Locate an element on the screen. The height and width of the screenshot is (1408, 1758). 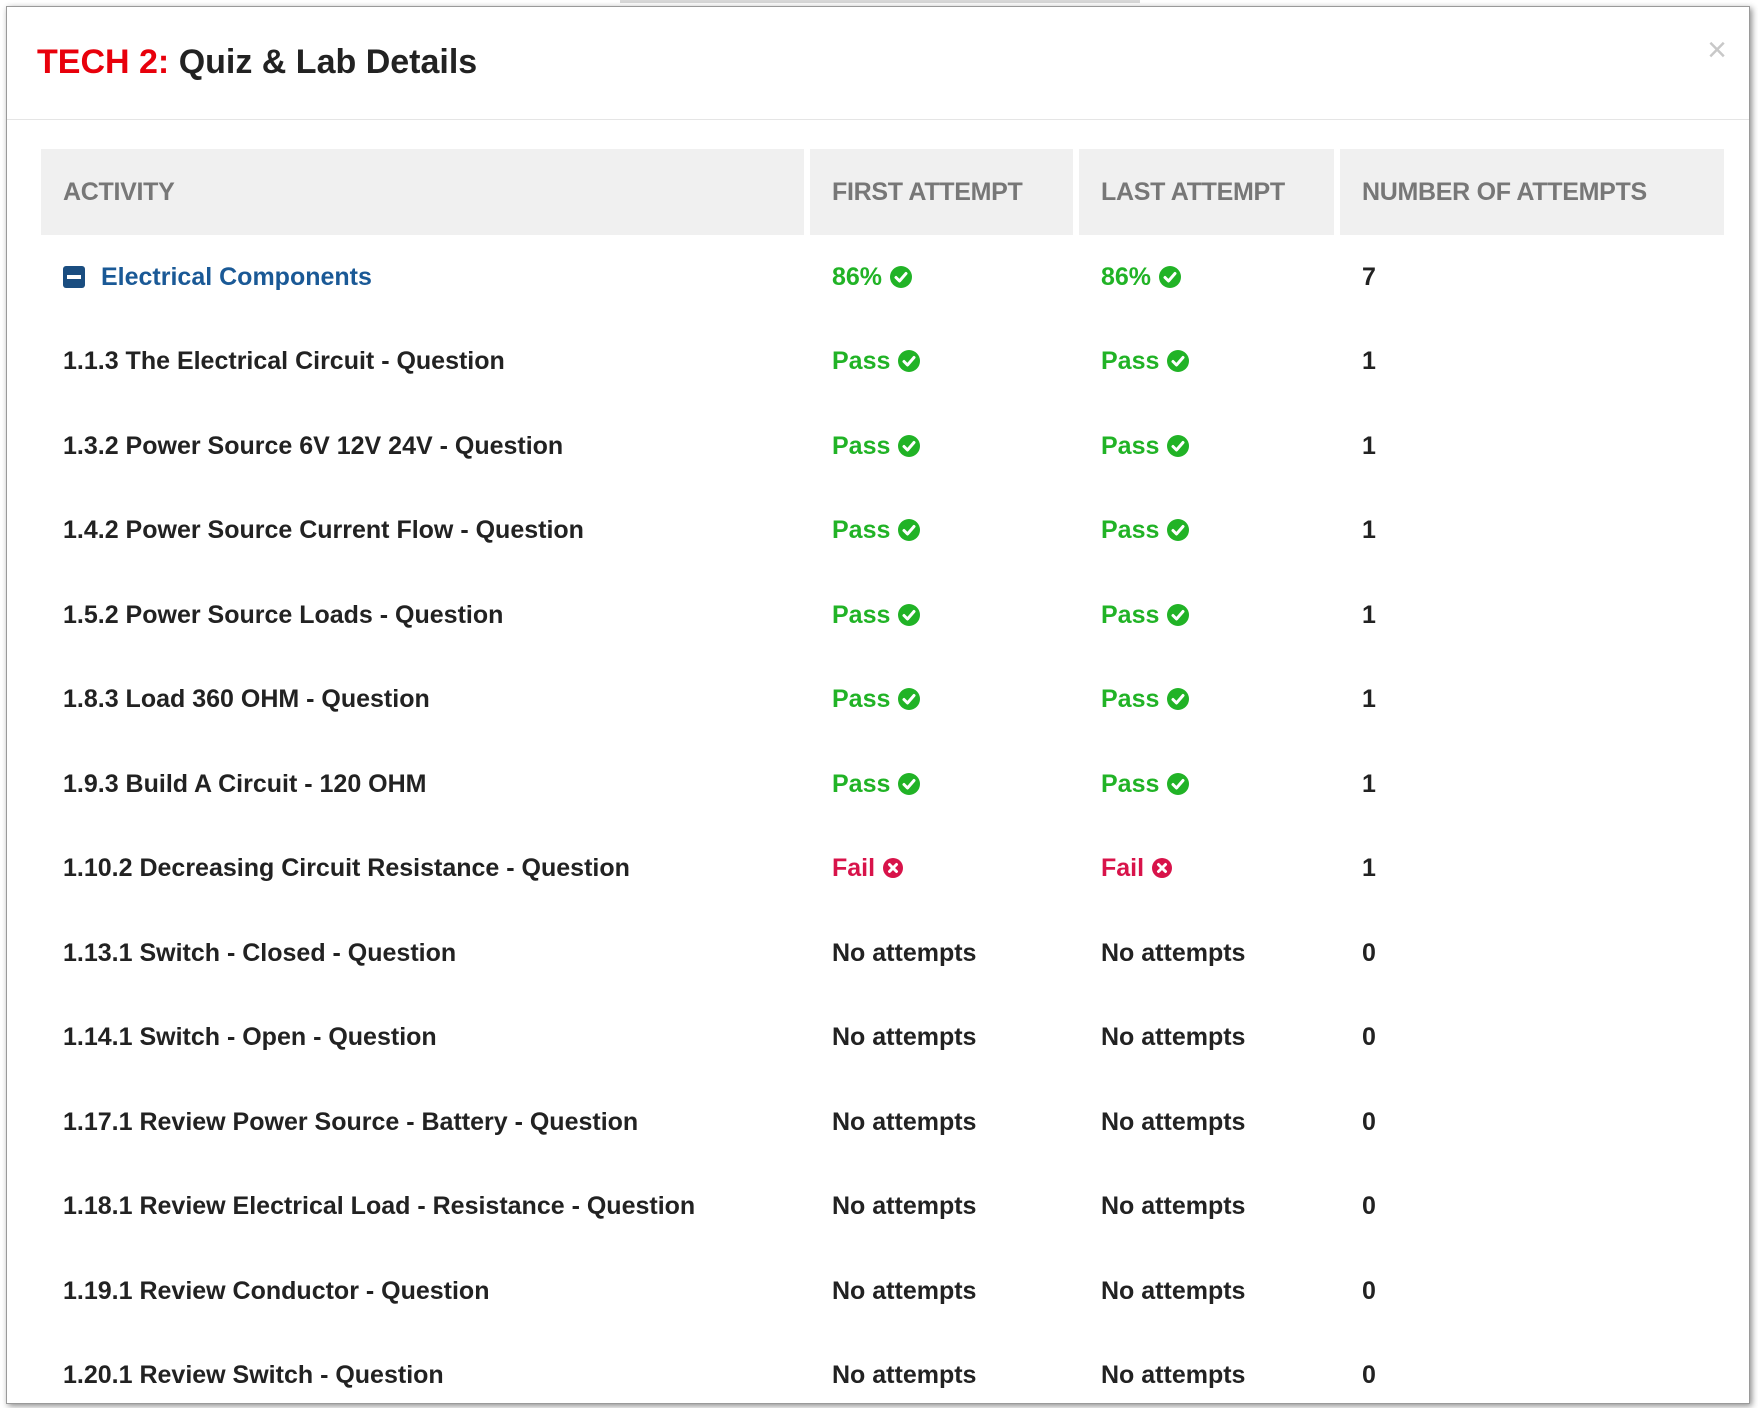
activity-name: 1.13.1 Switch - Closed - Question is located at coordinates (260, 952).